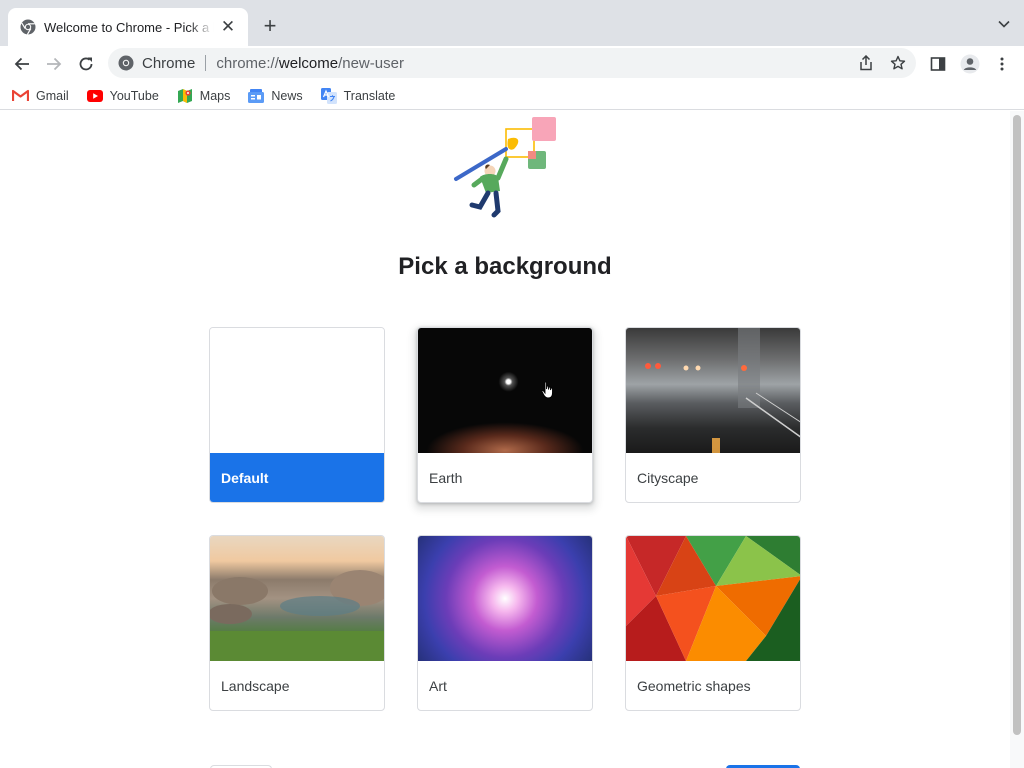 The width and height of the screenshot is (1024, 768). What do you see at coordinates (215, 95) in the screenshot?
I see `bookmark-label: Maps` at bounding box center [215, 95].